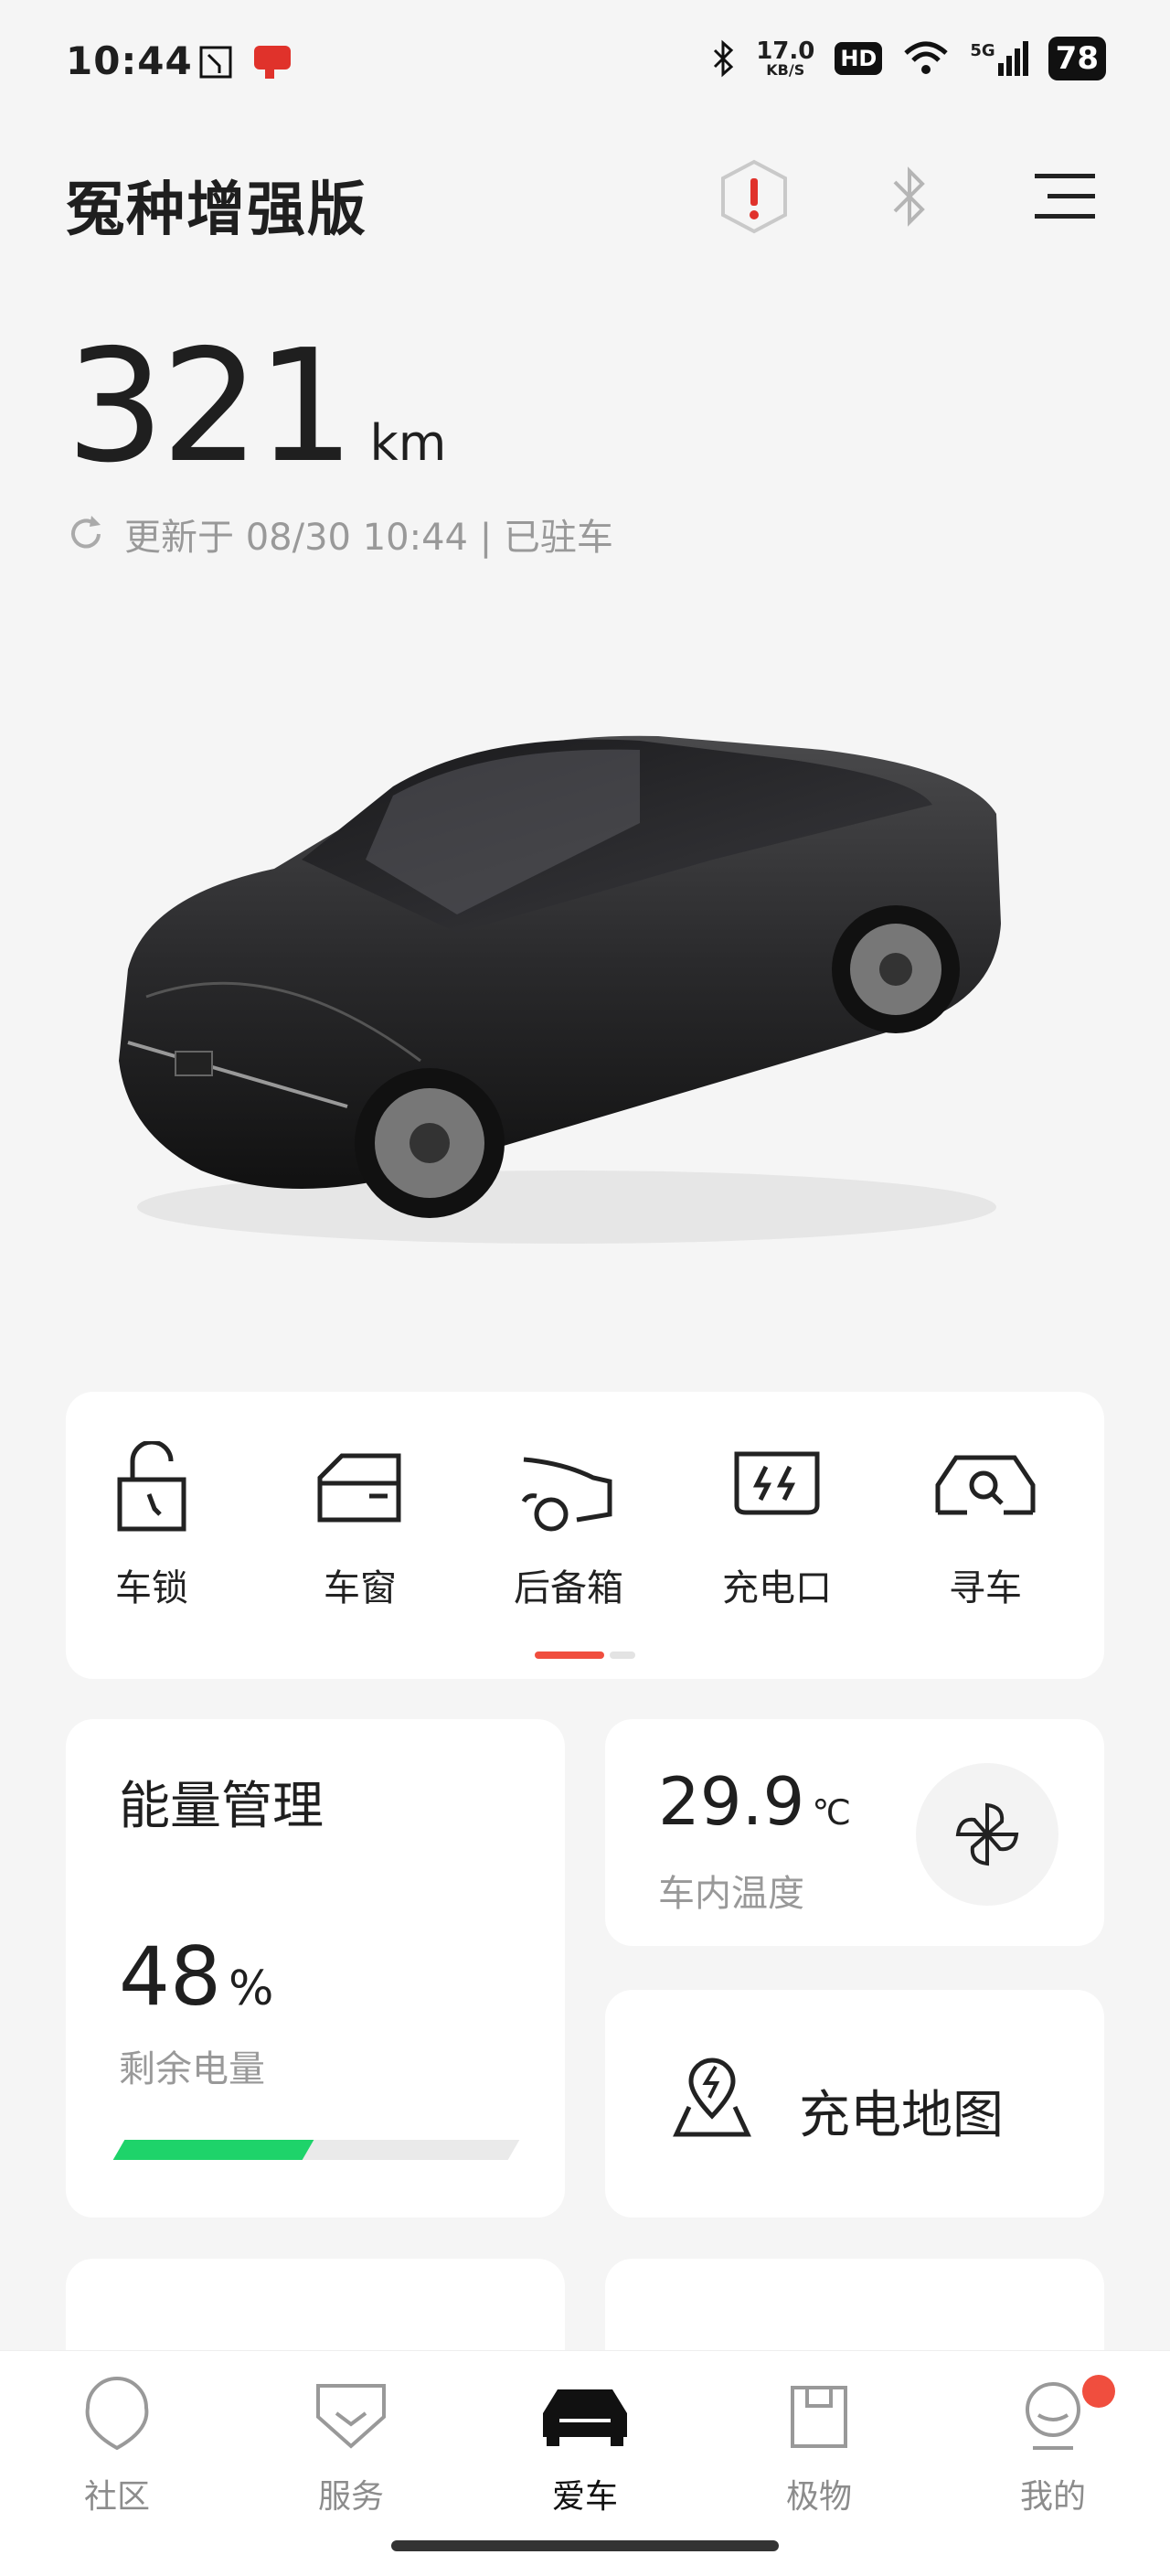 The image size is (1170, 2576). What do you see at coordinates (855, 1832) in the screenshot?
I see `cabin-temp-card: 29.9 ℃ 车内温度` at bounding box center [855, 1832].